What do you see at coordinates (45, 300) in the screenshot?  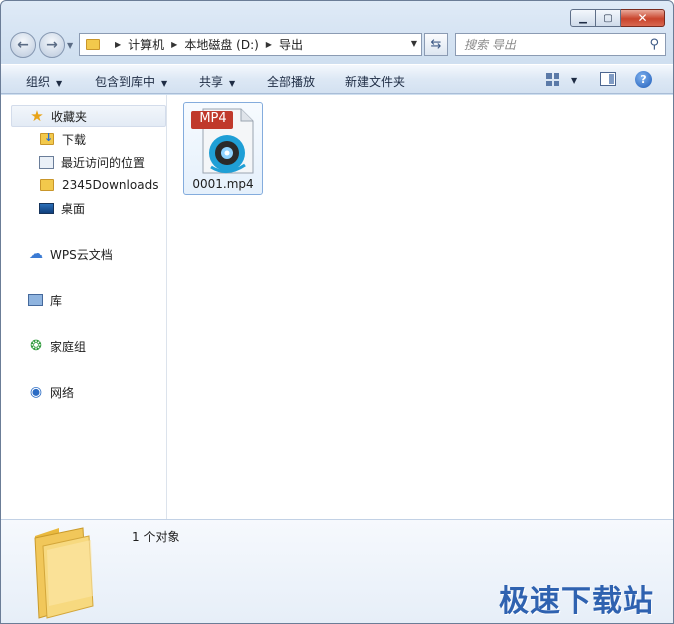 I see `sidebar-item-libraries: 库` at bounding box center [45, 300].